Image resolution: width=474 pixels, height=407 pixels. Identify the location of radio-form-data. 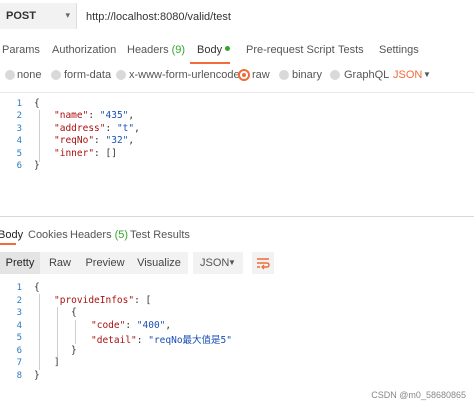
(56, 75).